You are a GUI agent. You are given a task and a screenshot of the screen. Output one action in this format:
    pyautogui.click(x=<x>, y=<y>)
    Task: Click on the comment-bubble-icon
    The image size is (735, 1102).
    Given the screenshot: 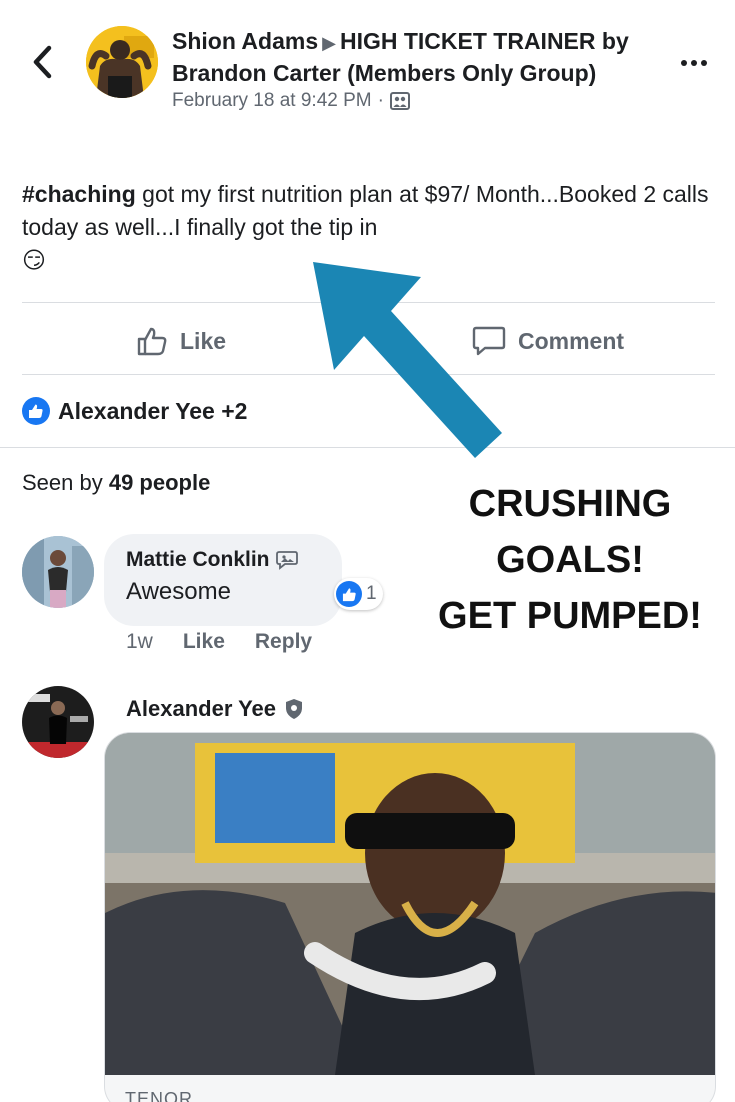 What is the action you would take?
    pyautogui.click(x=489, y=341)
    